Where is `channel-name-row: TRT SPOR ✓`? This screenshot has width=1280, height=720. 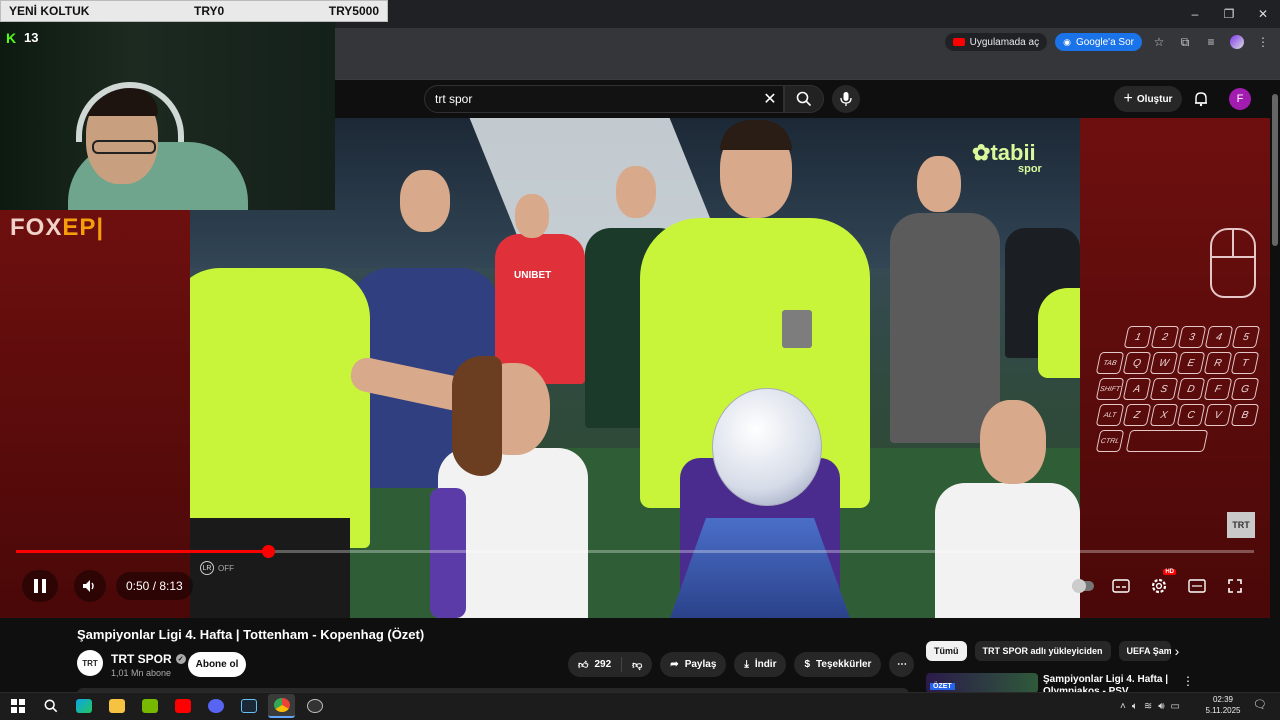 channel-name-row: TRT SPOR ✓ is located at coordinates (148, 659).